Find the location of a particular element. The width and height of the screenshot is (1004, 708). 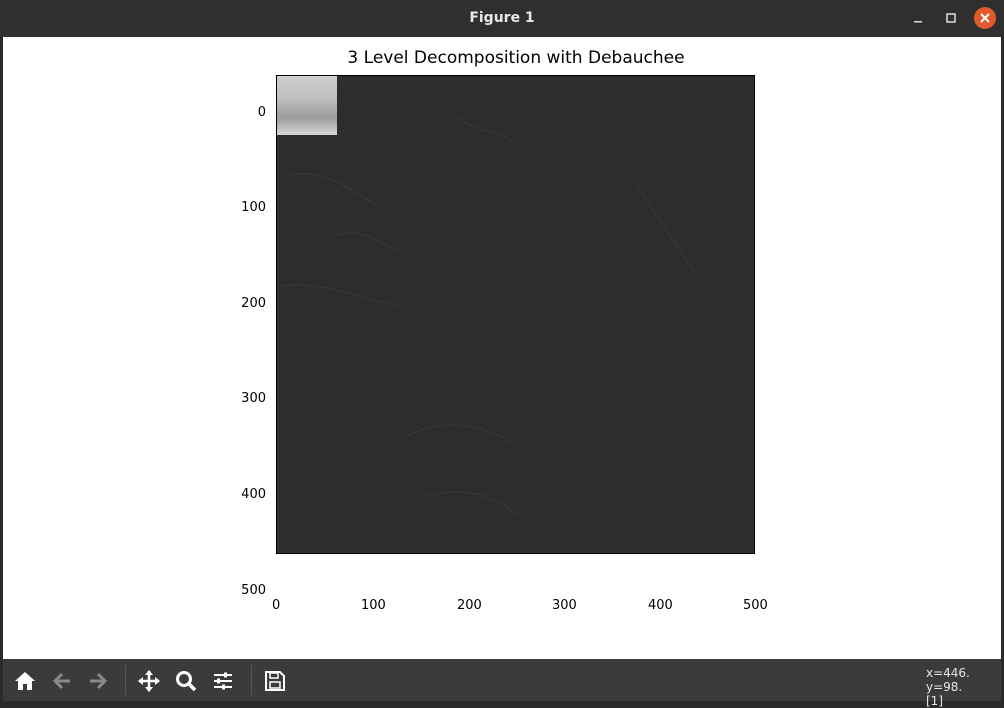

maximize-button is located at coordinates (951, 18).